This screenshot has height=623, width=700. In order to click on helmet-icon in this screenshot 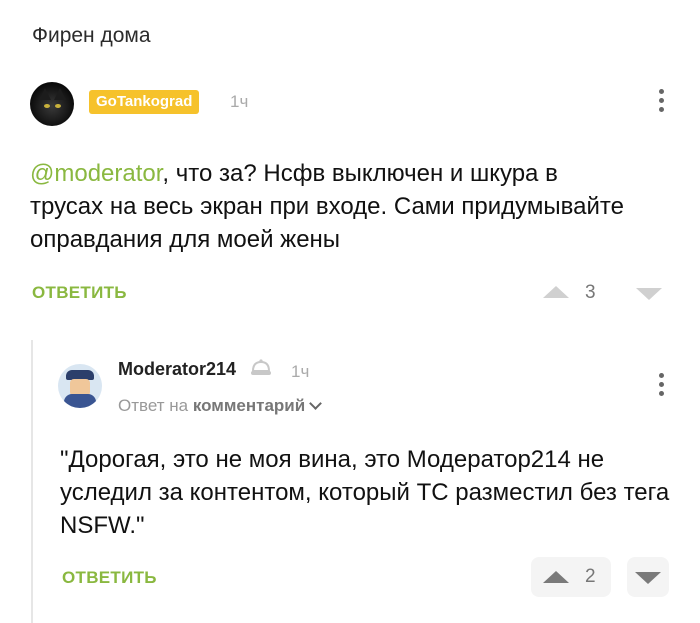, I will do `click(261, 367)`.